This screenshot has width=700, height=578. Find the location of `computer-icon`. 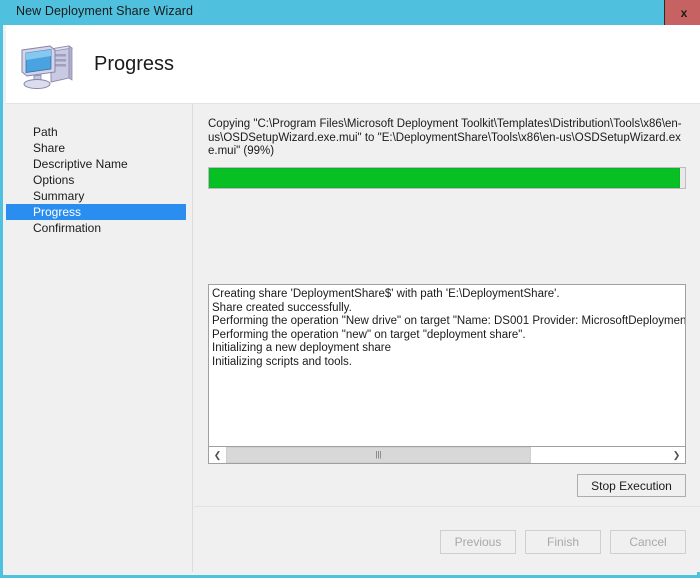

computer-icon is located at coordinates (48, 66).